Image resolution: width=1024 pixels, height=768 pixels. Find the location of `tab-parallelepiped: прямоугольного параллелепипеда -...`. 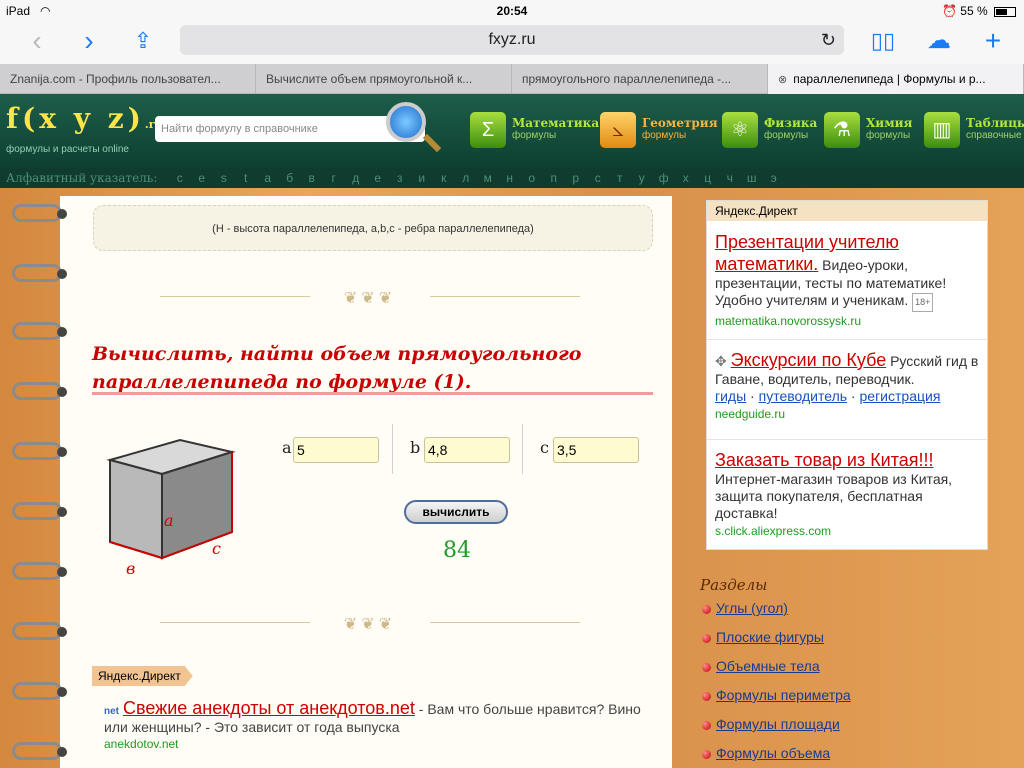

tab-parallelepiped: прямоугольного параллелепипеда -... is located at coordinates (640, 79).